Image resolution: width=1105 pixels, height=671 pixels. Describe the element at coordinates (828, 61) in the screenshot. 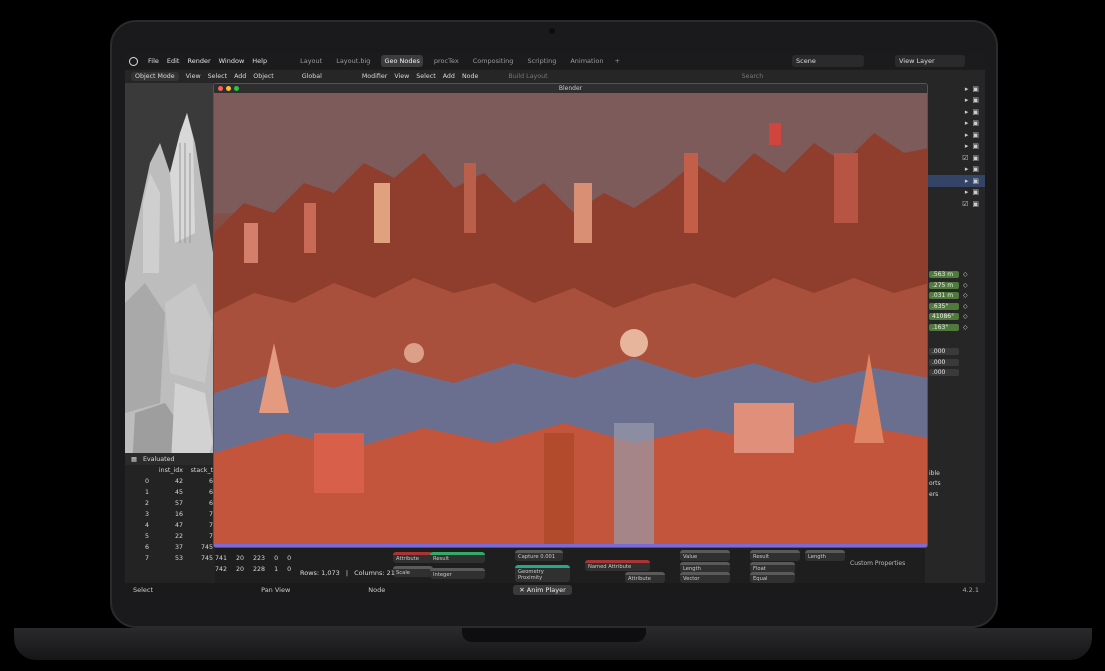

I see `scene-selector: Scene` at that location.